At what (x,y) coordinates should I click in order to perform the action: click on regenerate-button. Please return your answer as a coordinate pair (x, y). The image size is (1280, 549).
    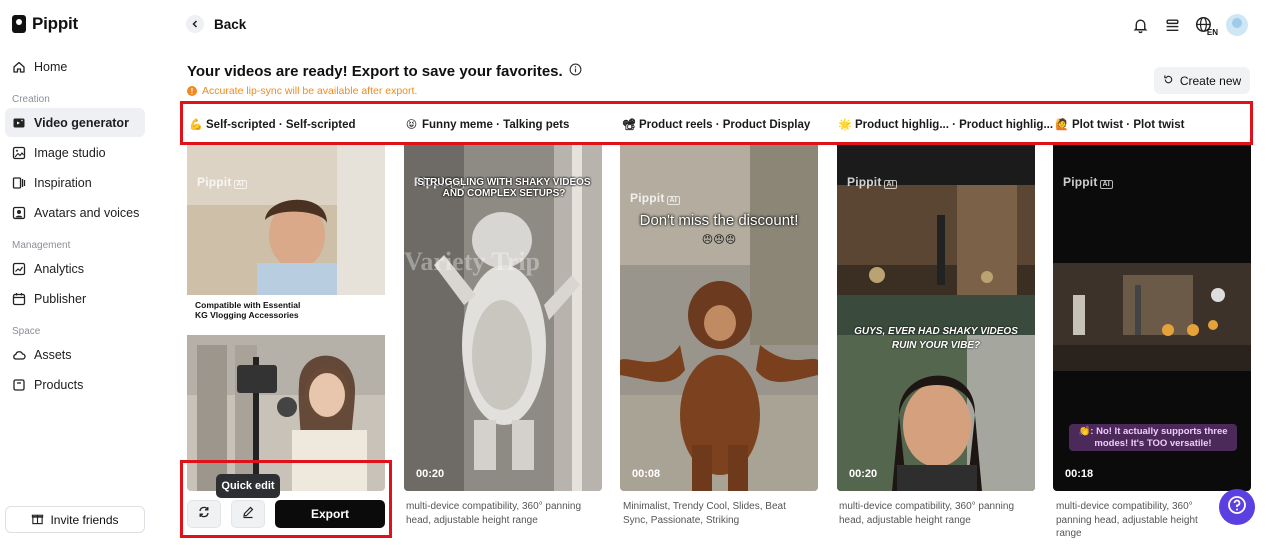
    Looking at the image, I should click on (204, 514).